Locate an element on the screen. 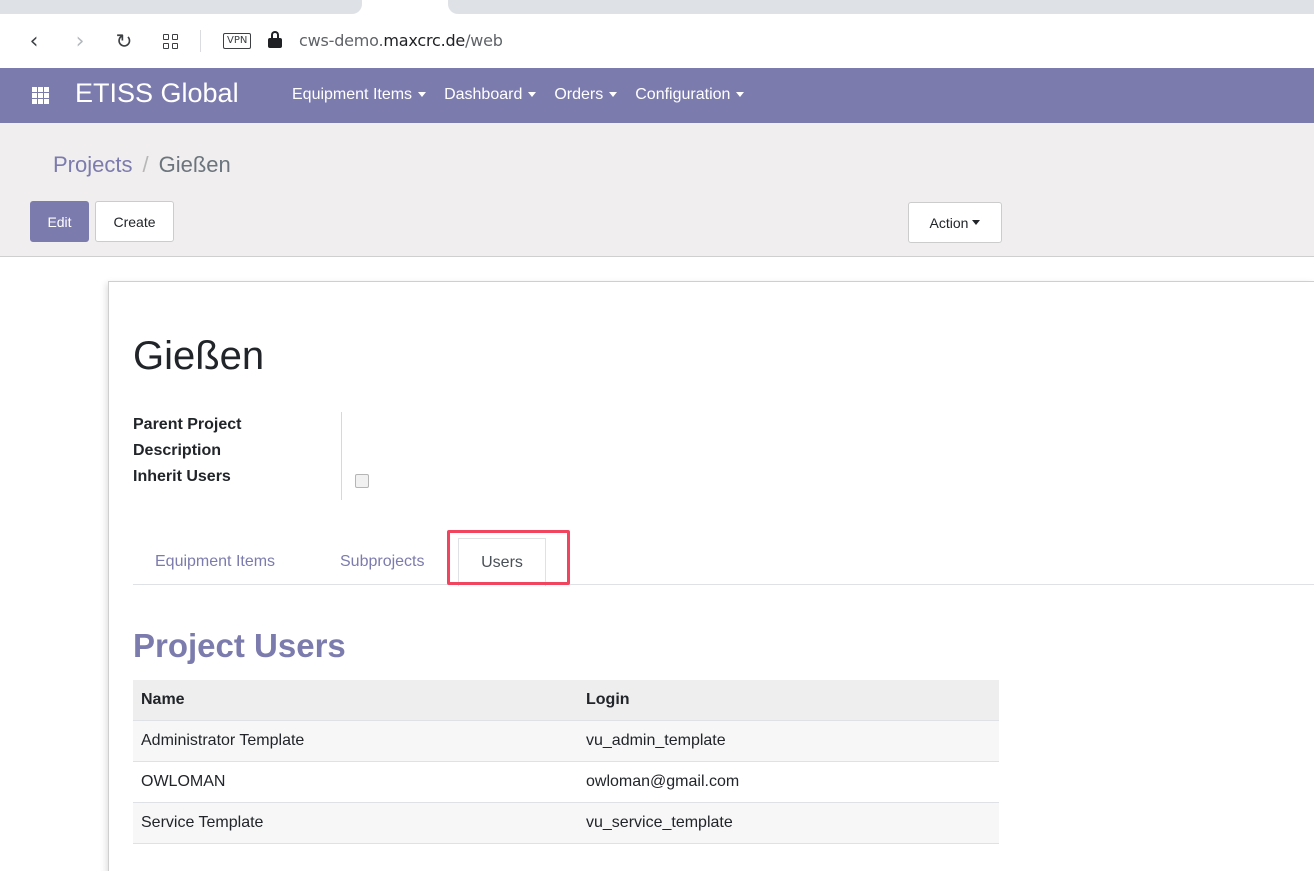 This screenshot has width=1314, height=871. menu-dashboard: Dashboard is located at coordinates (490, 95).